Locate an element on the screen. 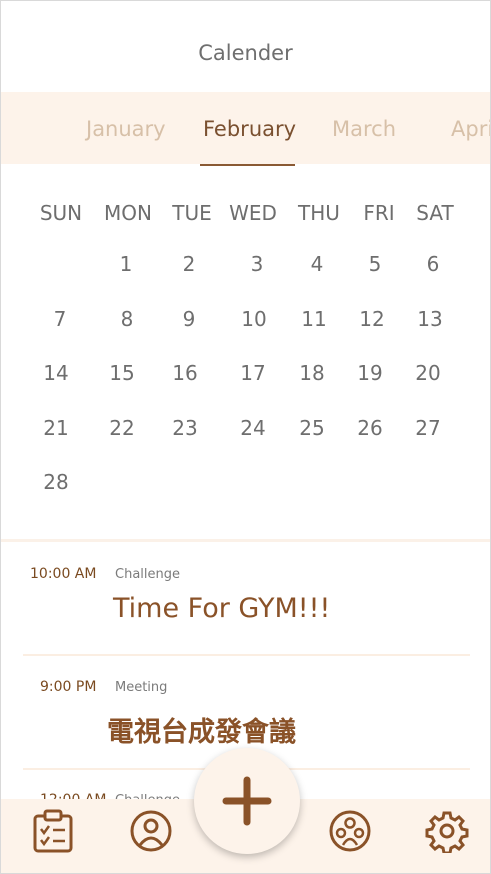  weekday-mon: MON is located at coordinates (128, 213).